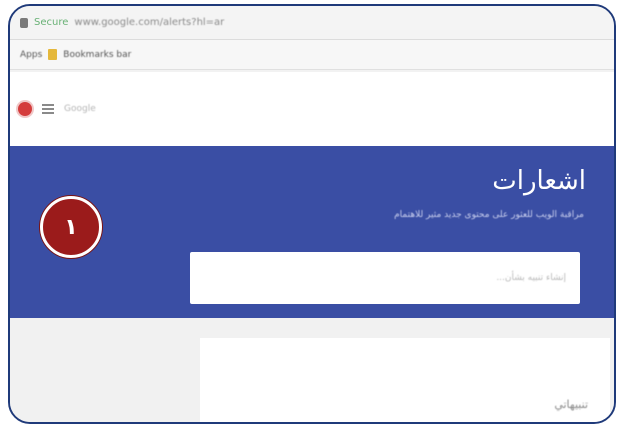 This screenshot has height=432, width=628. What do you see at coordinates (48, 109) in the screenshot?
I see `menu-icon` at bounding box center [48, 109].